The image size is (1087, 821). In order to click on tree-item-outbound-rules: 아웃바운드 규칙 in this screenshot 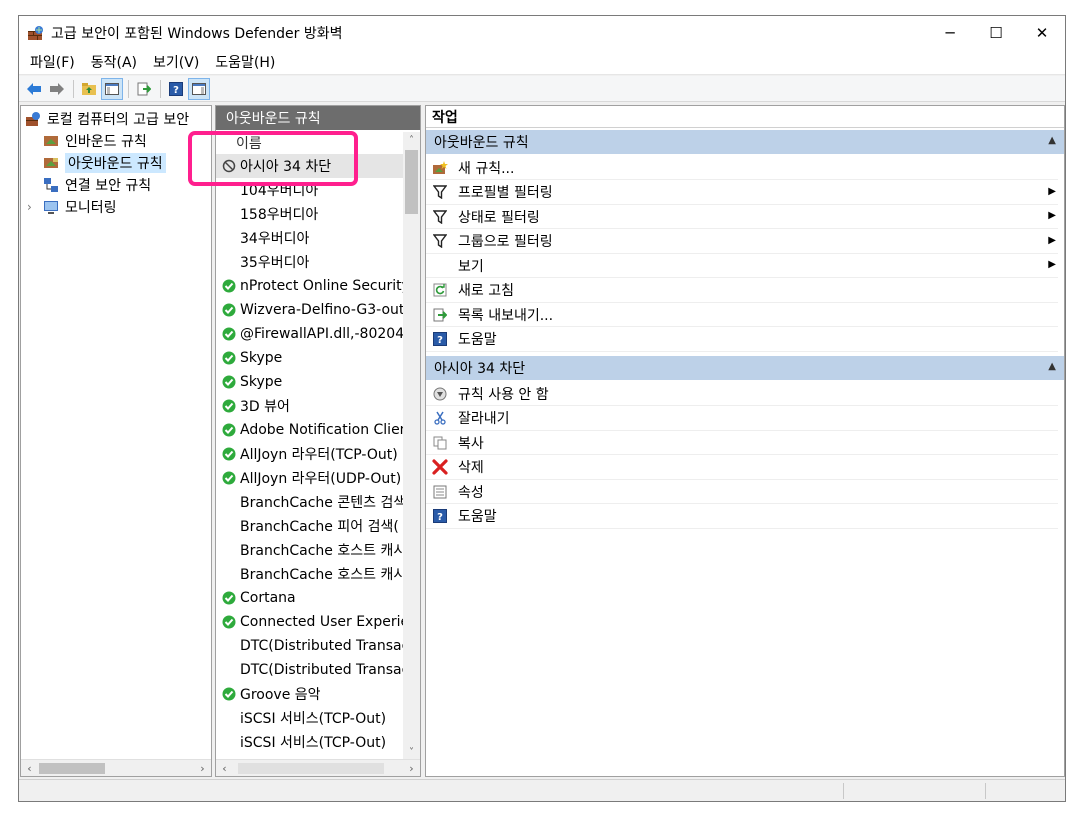, I will do `click(104, 163)`.